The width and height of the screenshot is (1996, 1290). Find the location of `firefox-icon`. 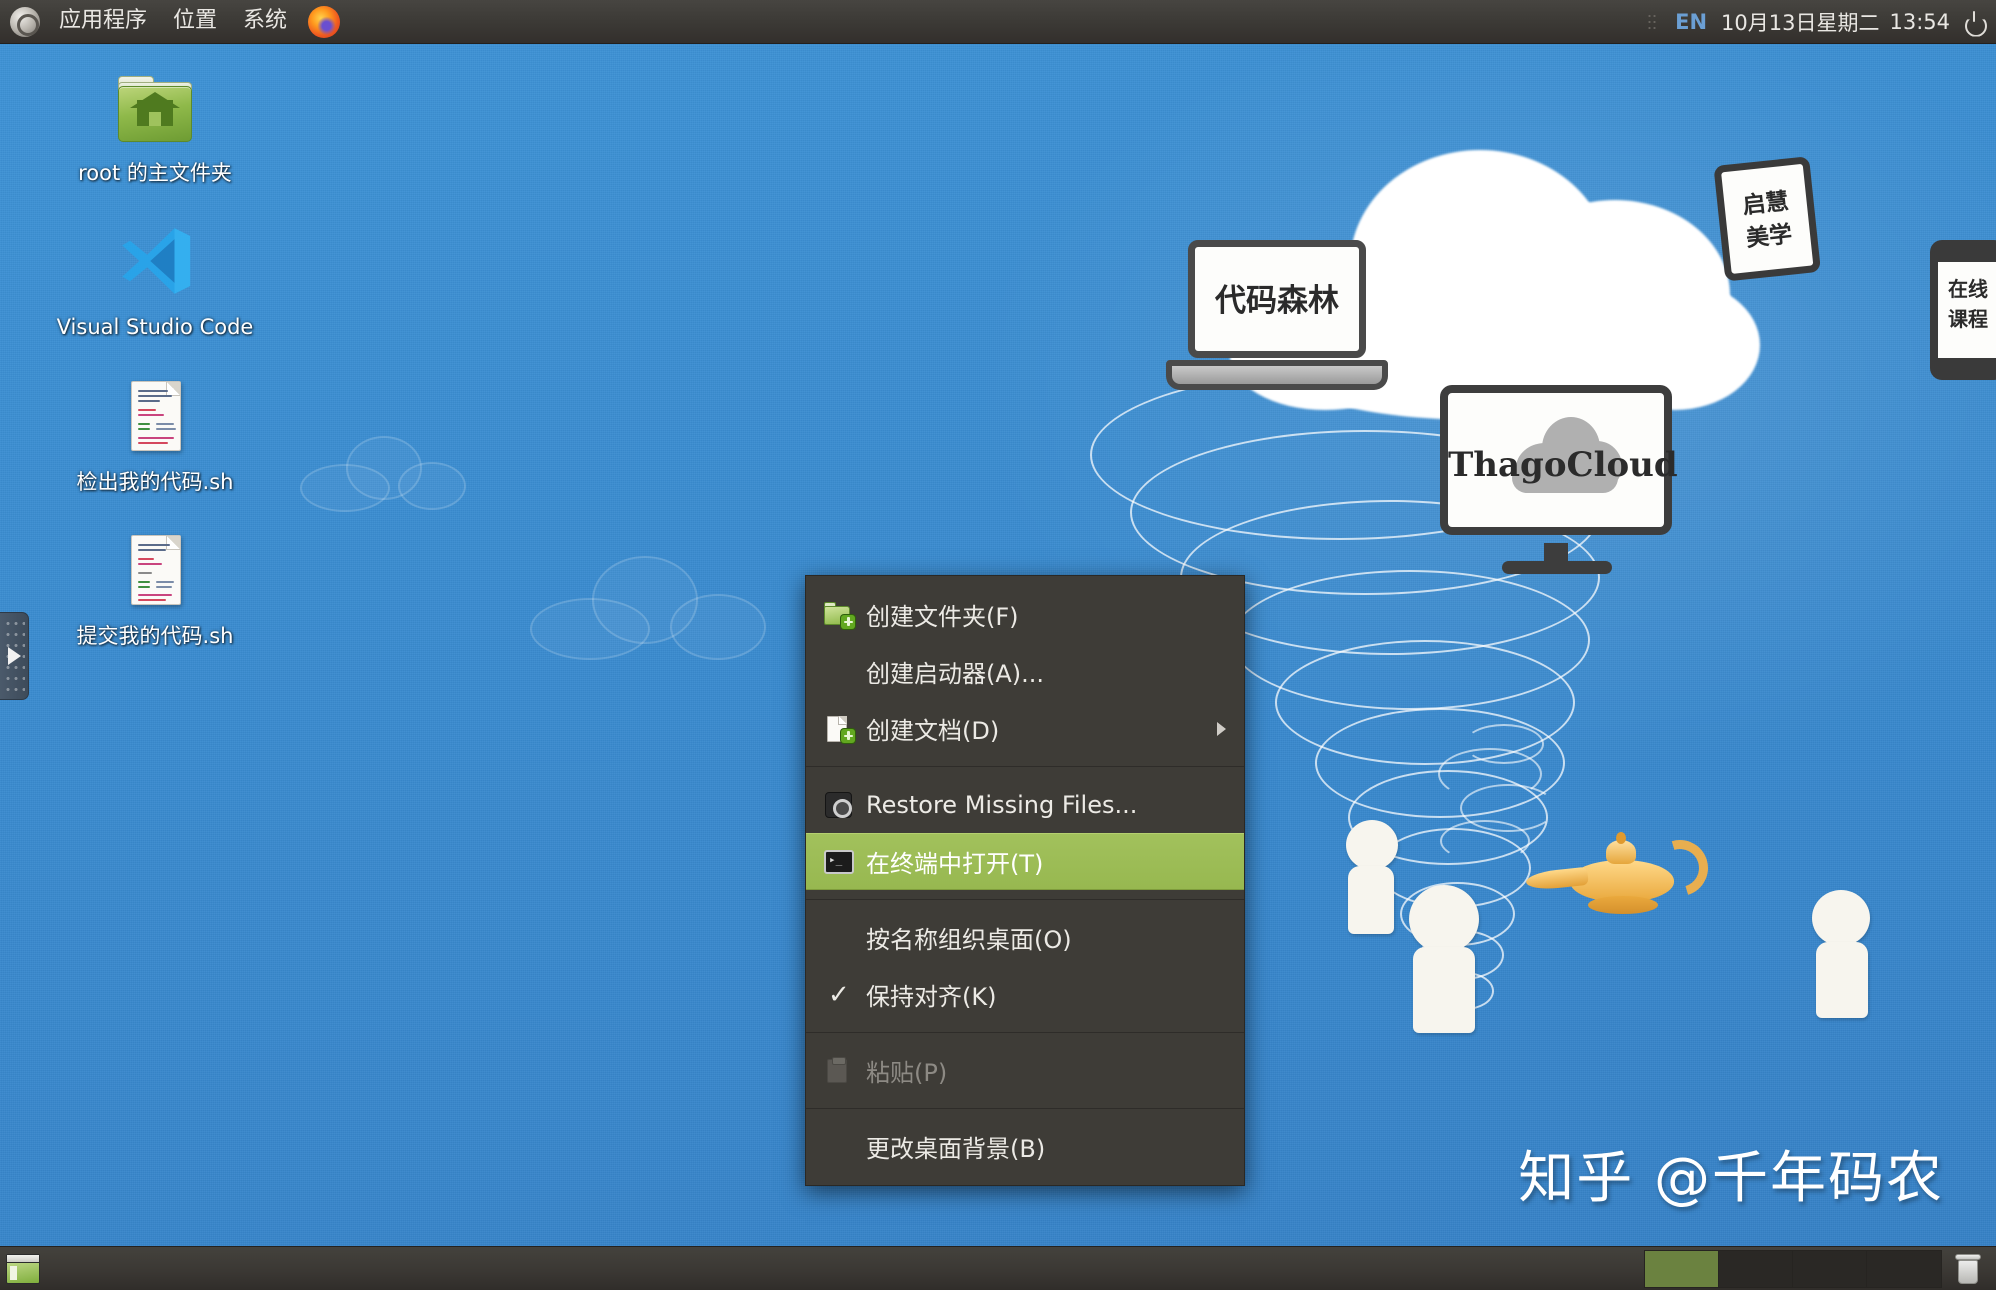

firefox-icon is located at coordinates (324, 21).